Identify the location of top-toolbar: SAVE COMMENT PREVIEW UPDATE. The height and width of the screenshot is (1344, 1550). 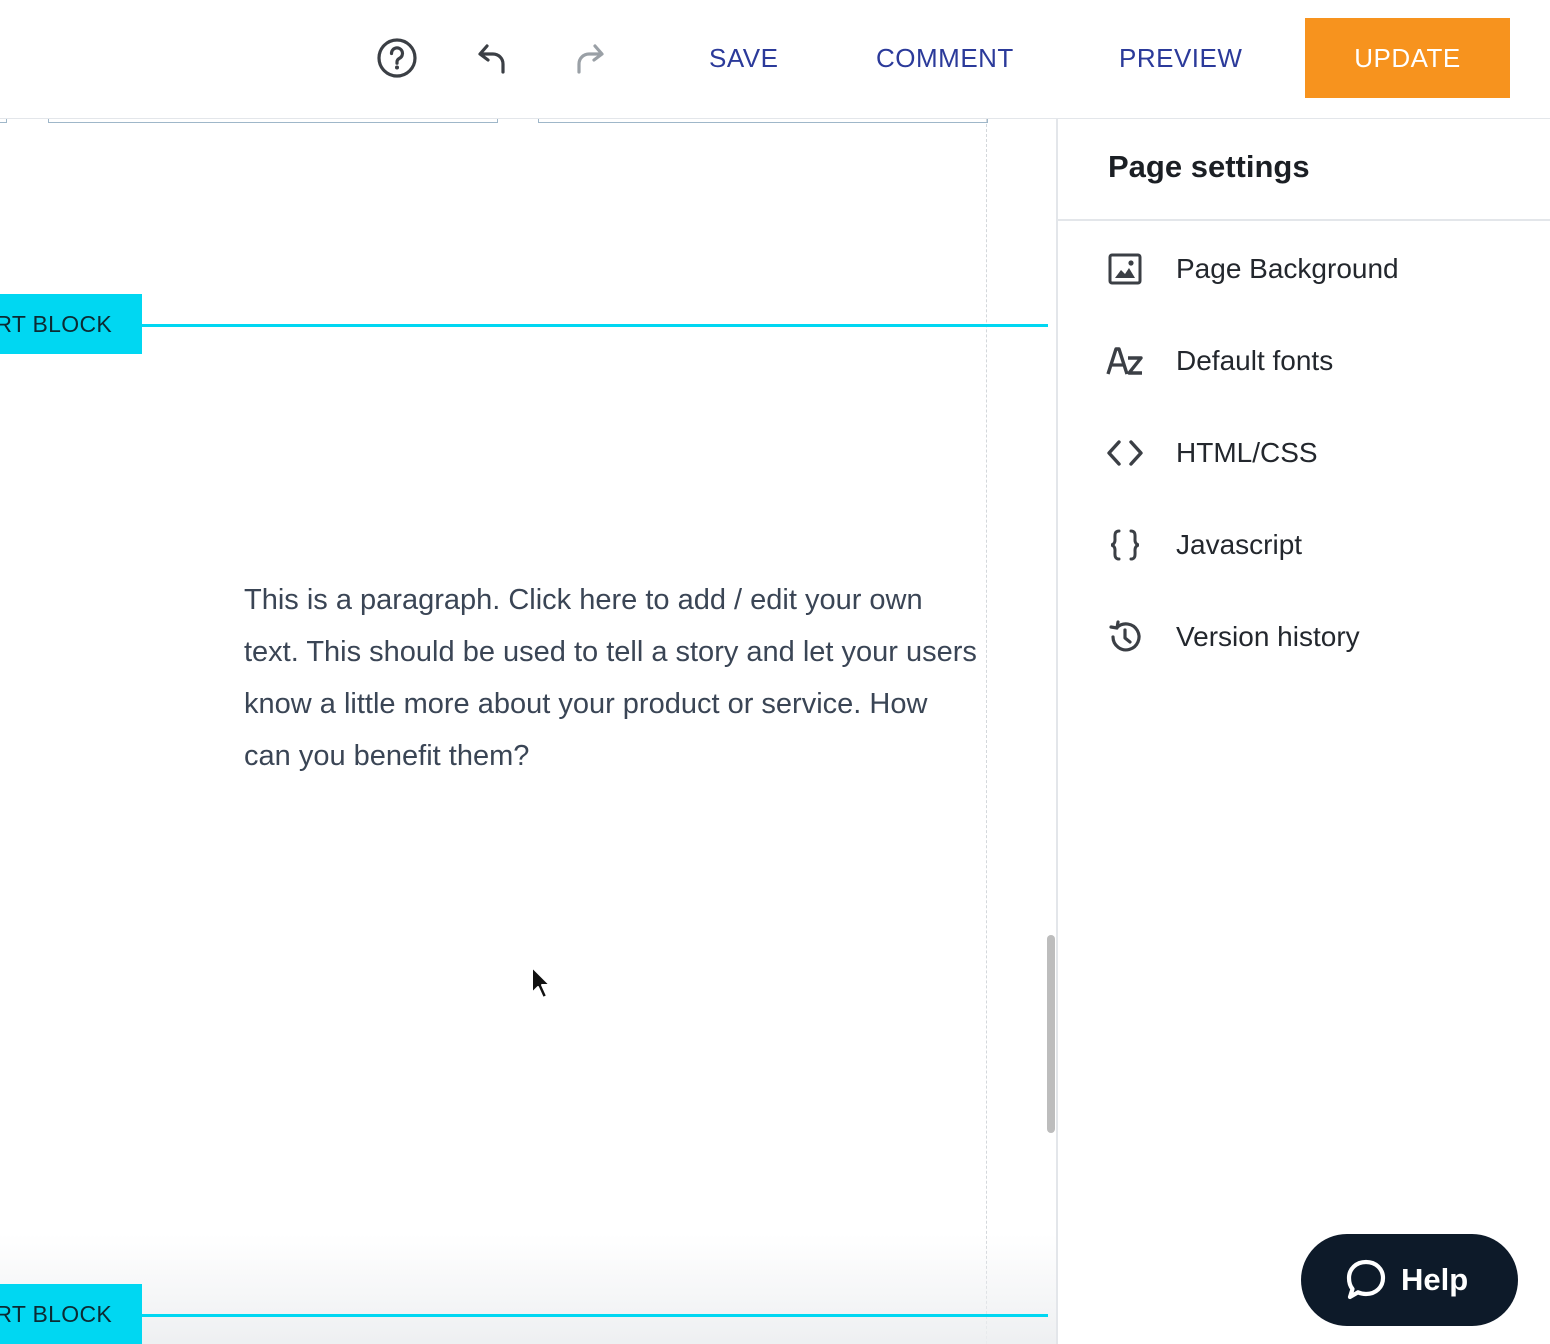
(775, 59).